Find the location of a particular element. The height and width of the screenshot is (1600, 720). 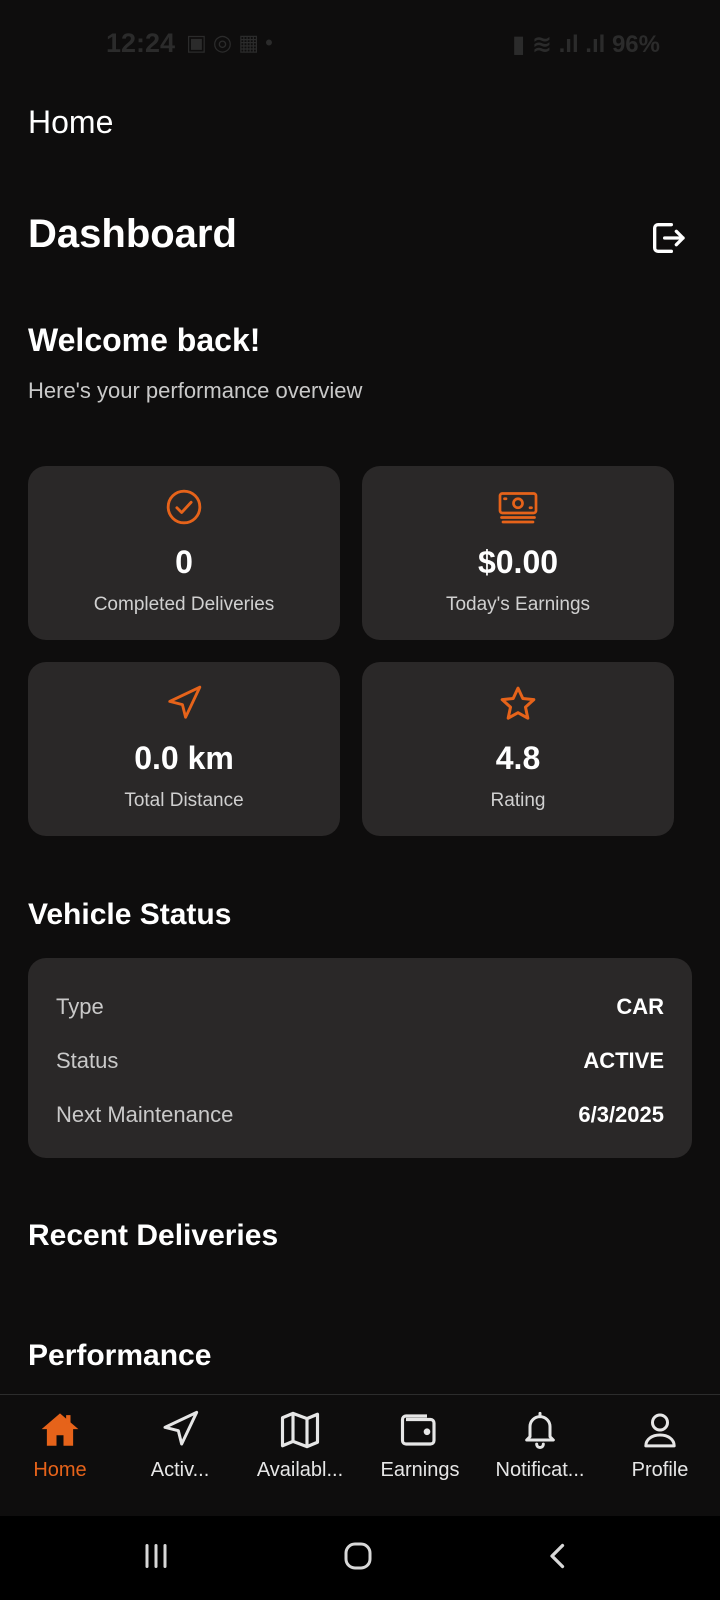

vehicle-row-maintenance: Next Maintenance 6/3/2025 is located at coordinates (360, 1117).